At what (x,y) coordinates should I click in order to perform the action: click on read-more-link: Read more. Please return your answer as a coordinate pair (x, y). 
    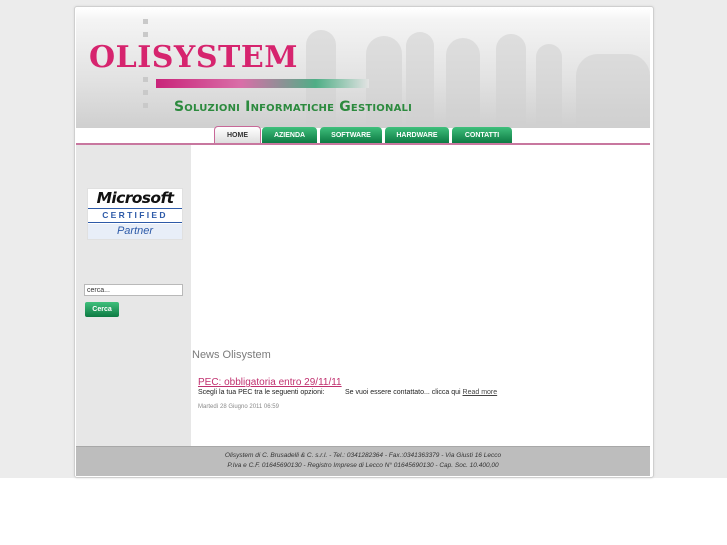
    Looking at the image, I should click on (480, 392).